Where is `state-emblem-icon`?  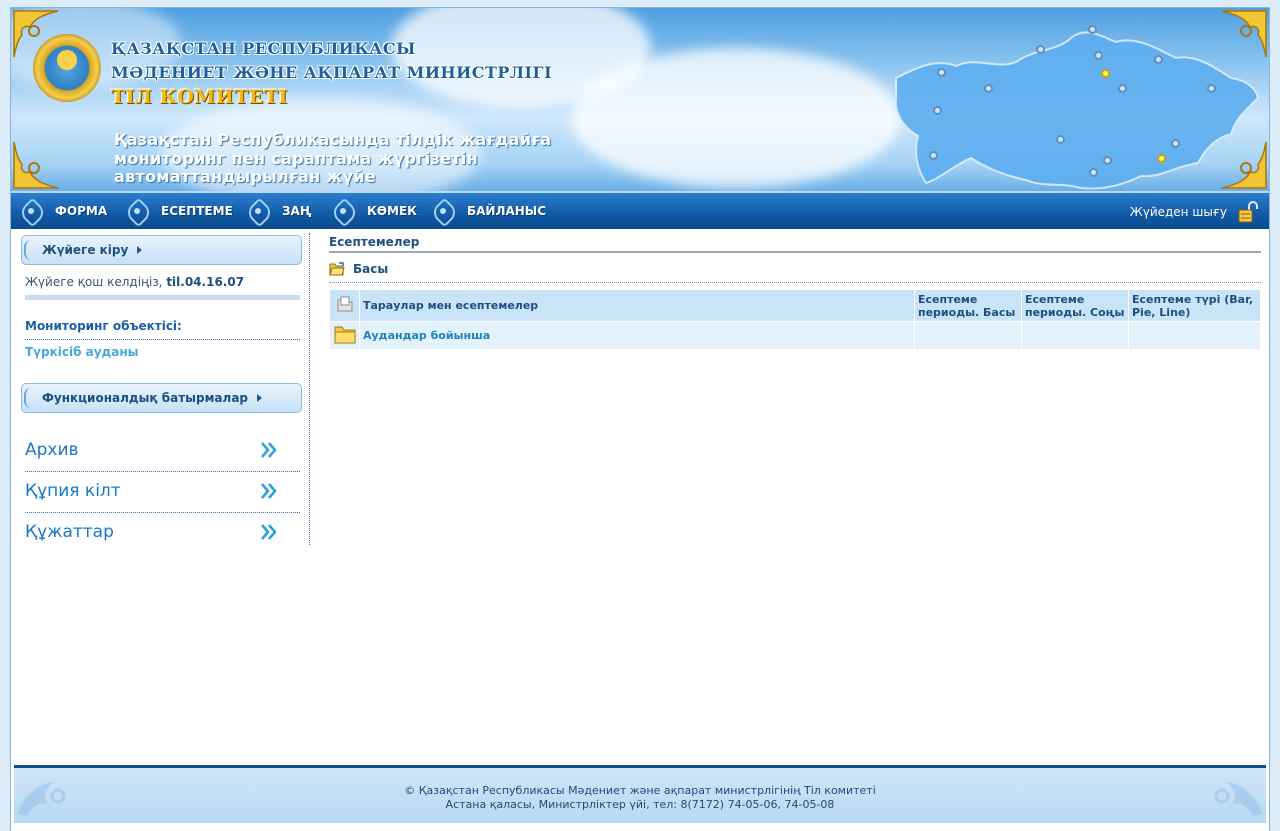 state-emblem-icon is located at coordinates (67, 68).